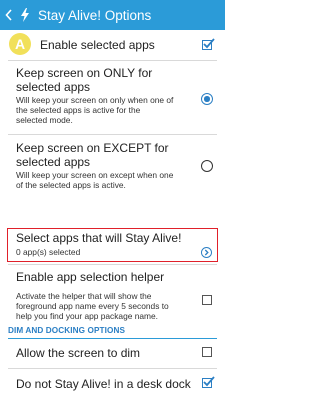 The width and height of the screenshot is (320, 400). I want to click on pref-summary-line: help you find your app package name., so click(87, 316).